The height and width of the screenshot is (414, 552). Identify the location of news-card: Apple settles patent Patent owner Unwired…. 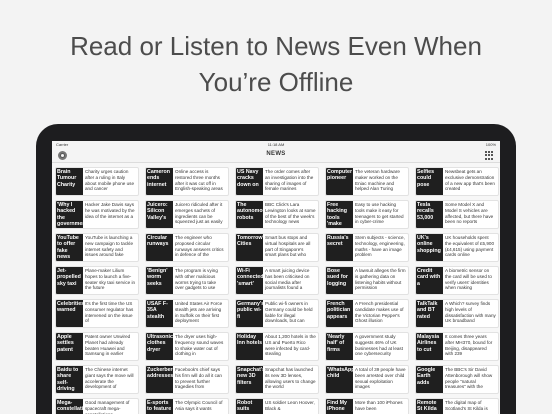
(97, 346).